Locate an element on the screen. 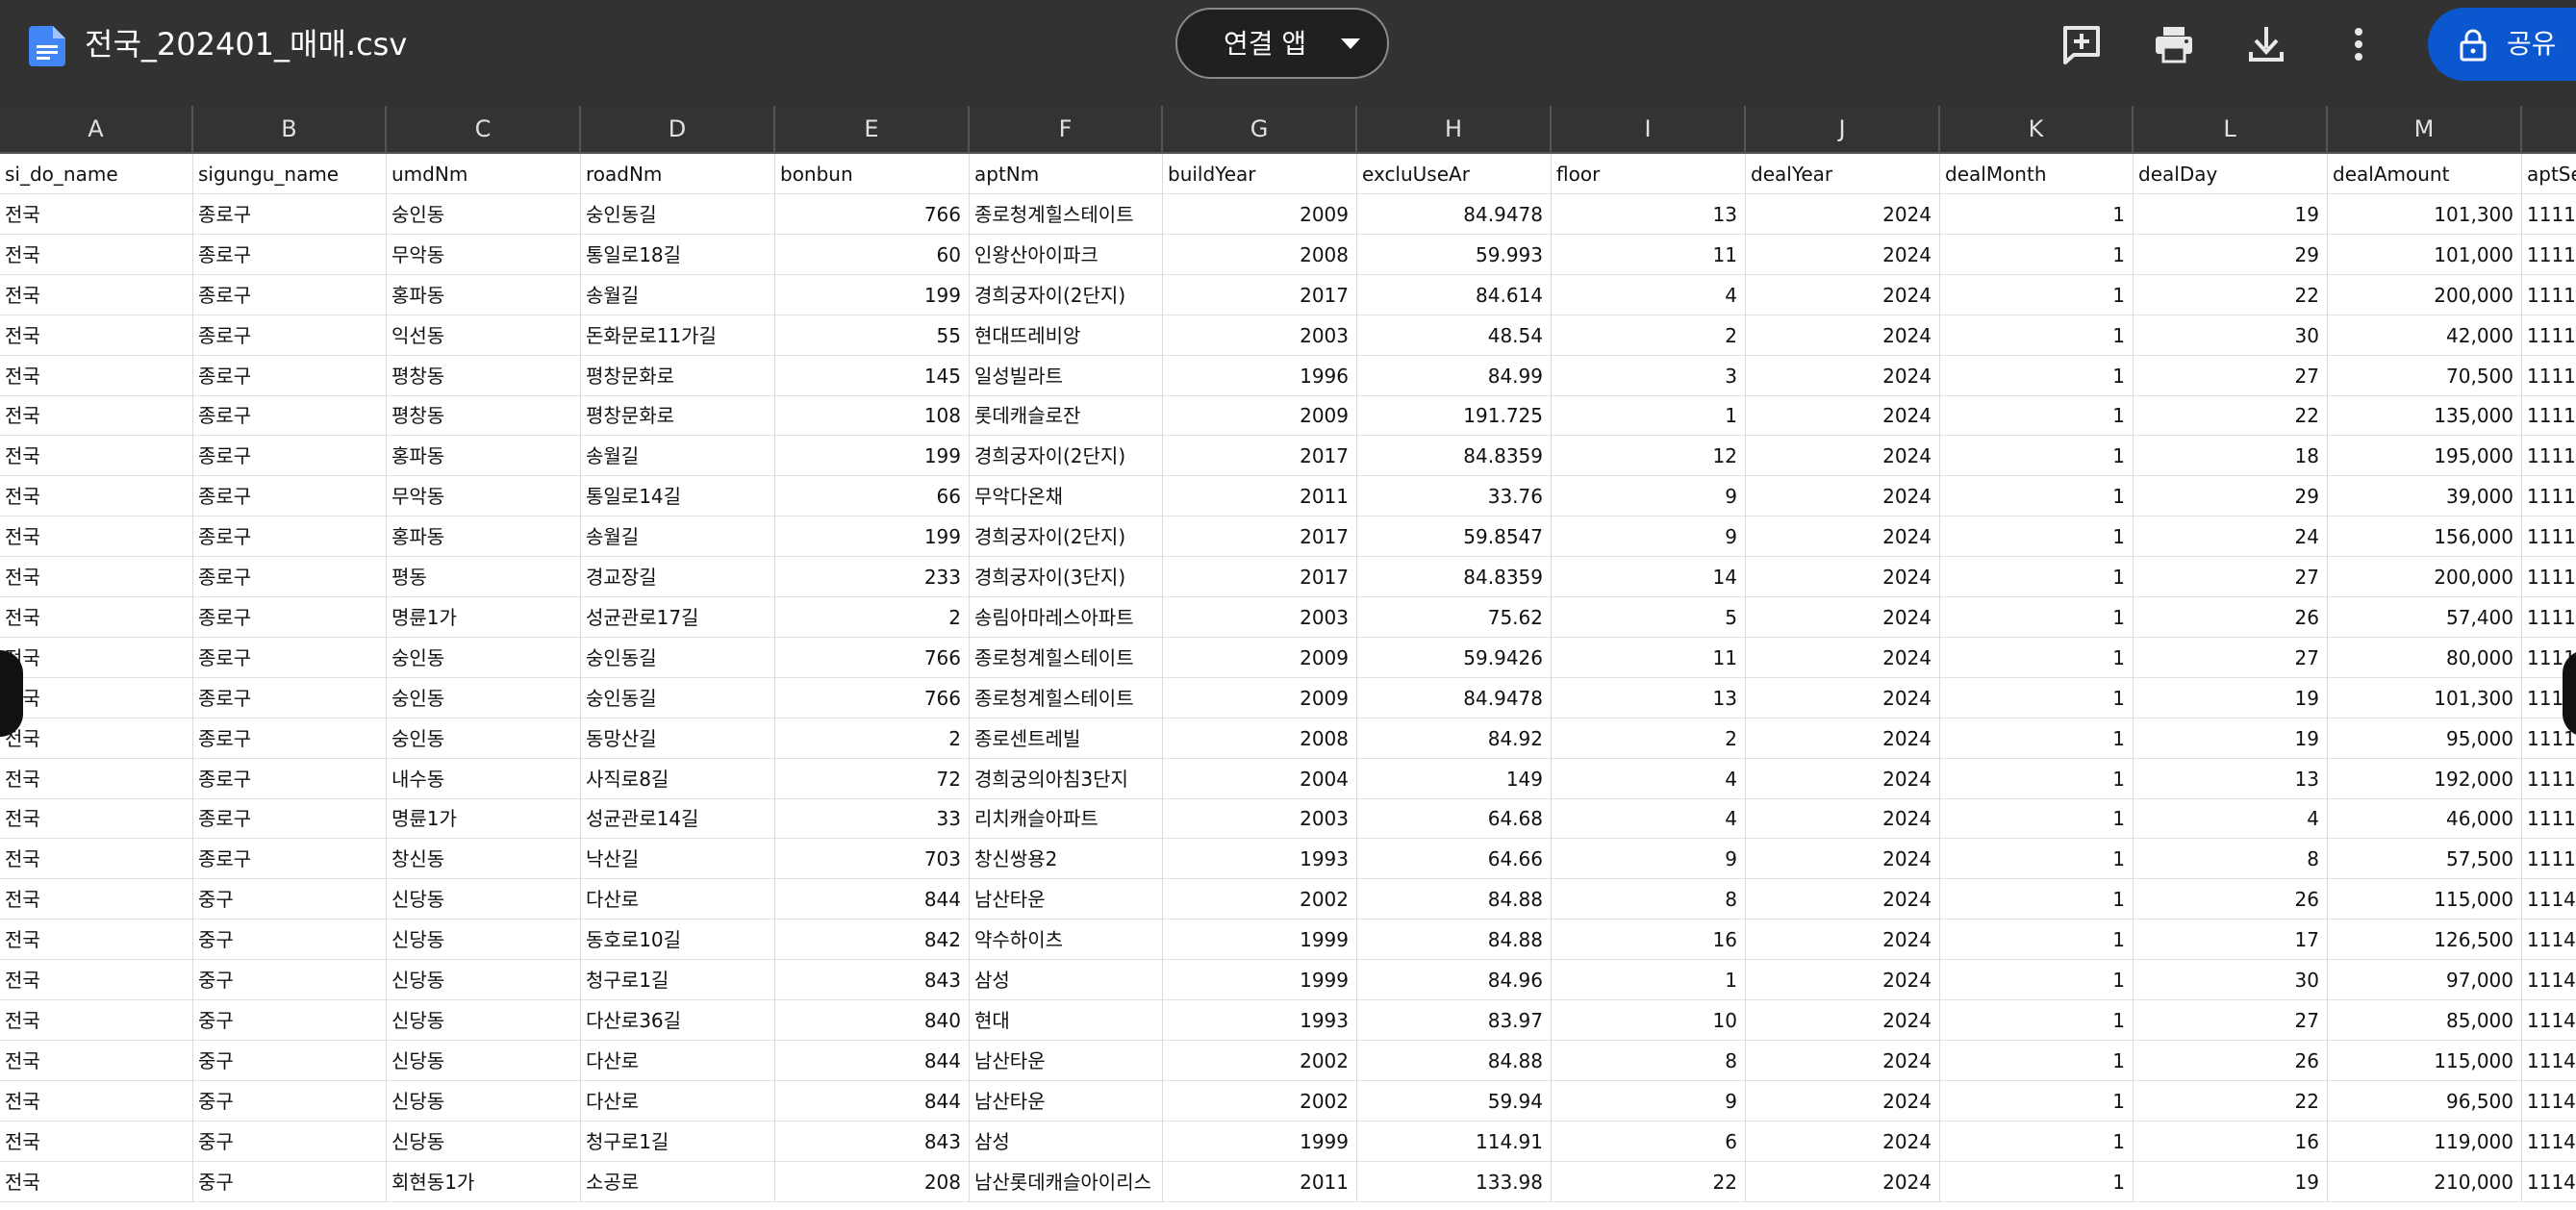 Image resolution: width=2576 pixels, height=1210 pixels. table-cell: 소공로 is located at coordinates (678, 1181).